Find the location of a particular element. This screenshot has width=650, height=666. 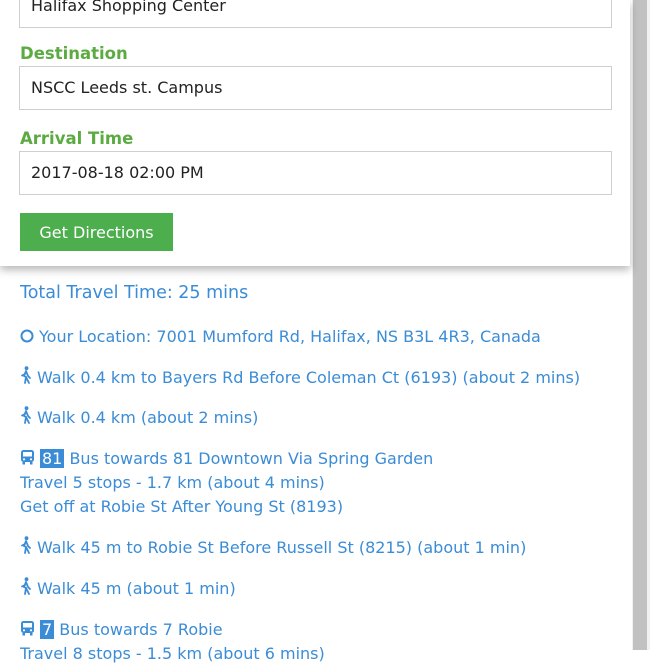

arrival-time-label: Arrival Time is located at coordinates (77, 138).